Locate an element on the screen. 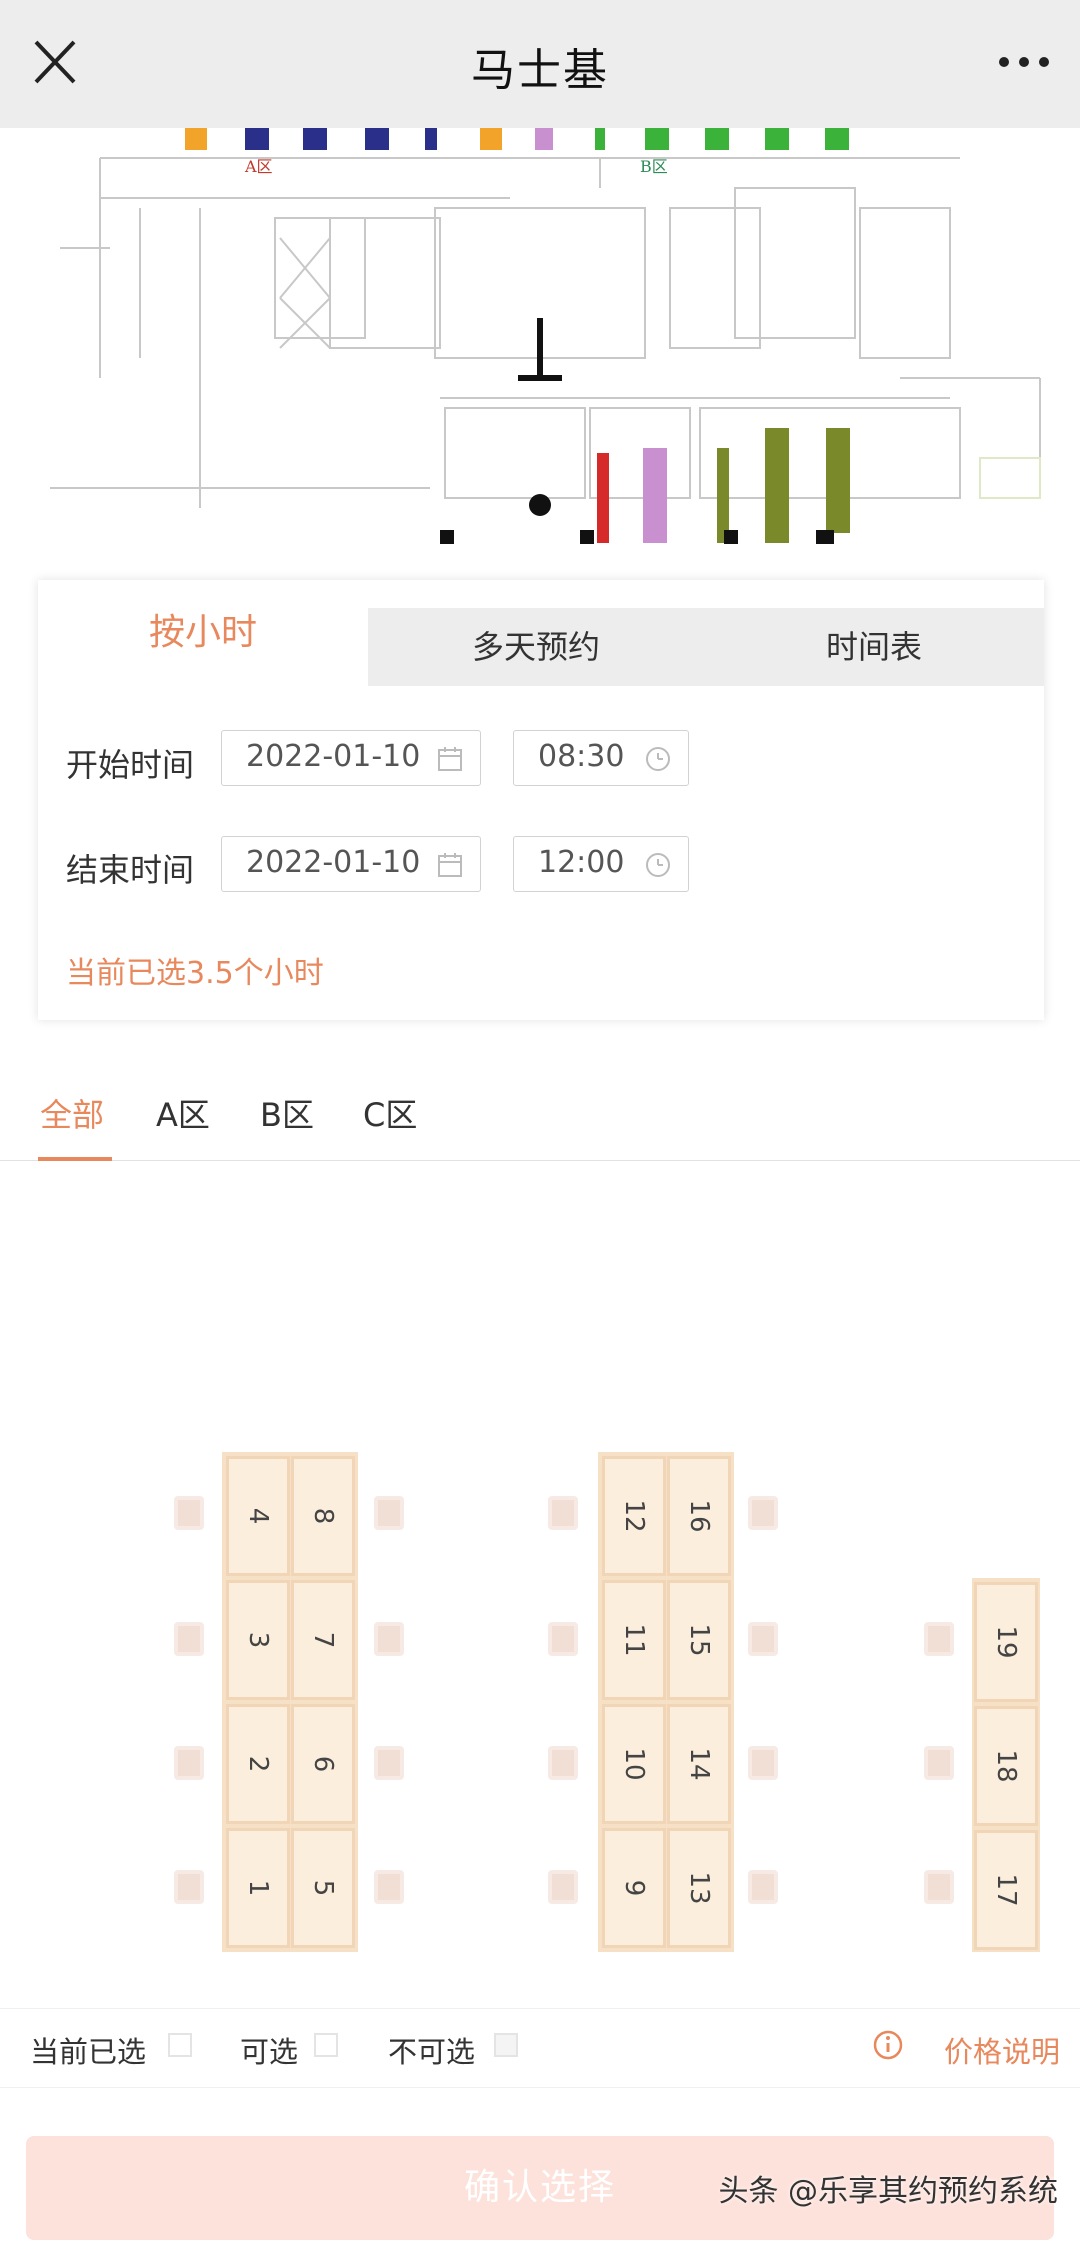 The height and width of the screenshot is (2262, 1080). seat: 3 is located at coordinates (258, 1640).